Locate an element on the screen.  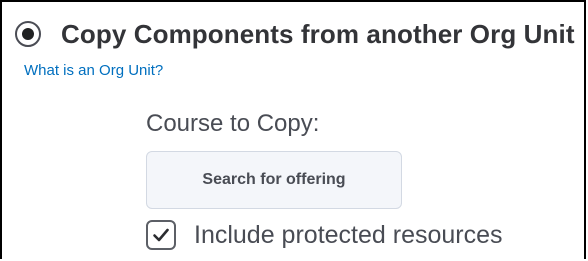
radio-selected-icon is located at coordinates (28, 34).